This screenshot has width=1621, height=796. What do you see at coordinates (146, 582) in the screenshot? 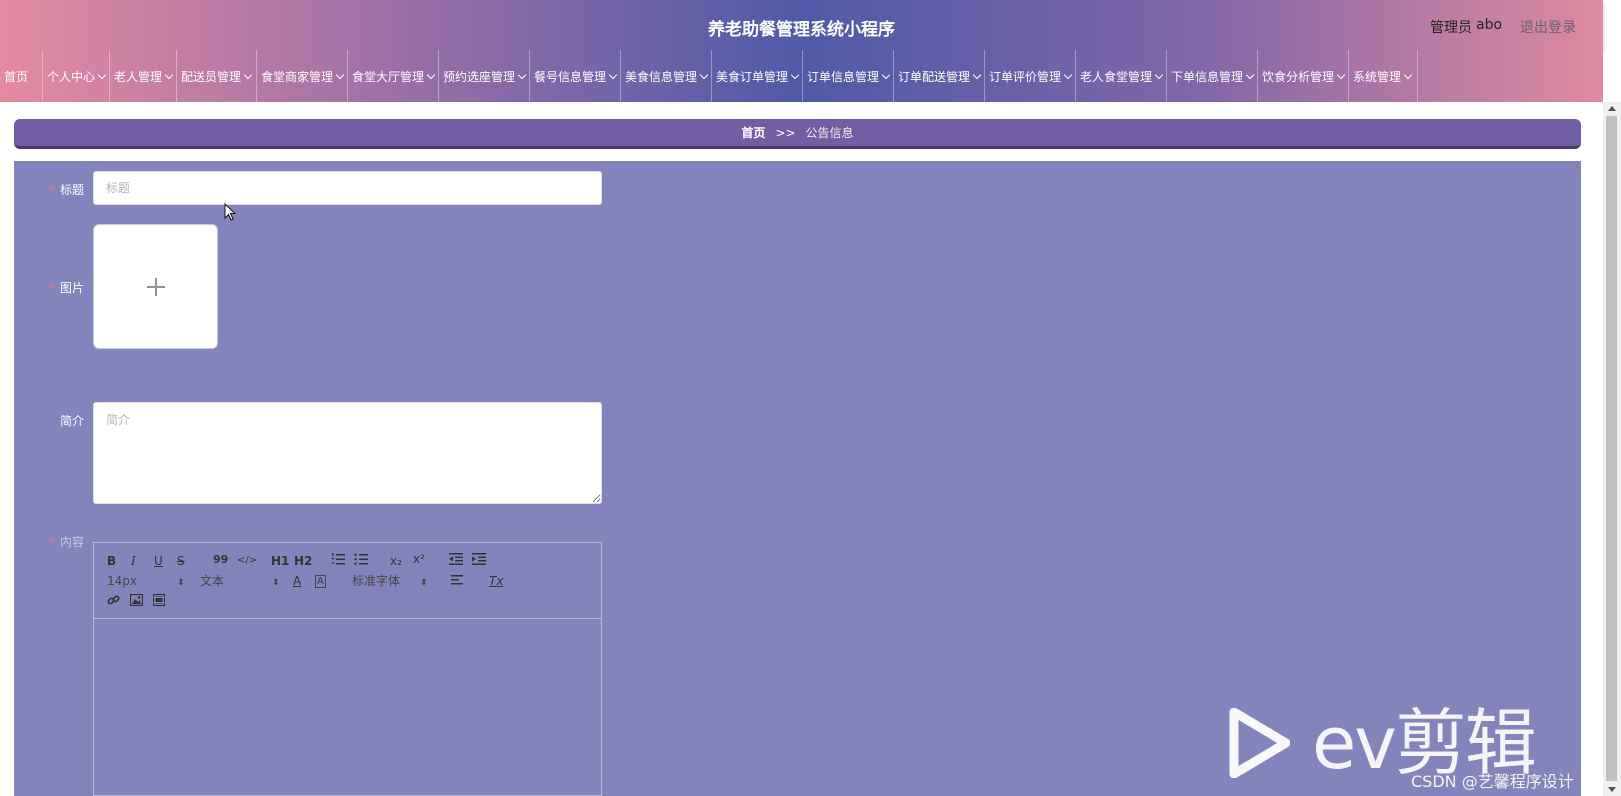
I see `font-size-select: 14px ⬍` at bounding box center [146, 582].